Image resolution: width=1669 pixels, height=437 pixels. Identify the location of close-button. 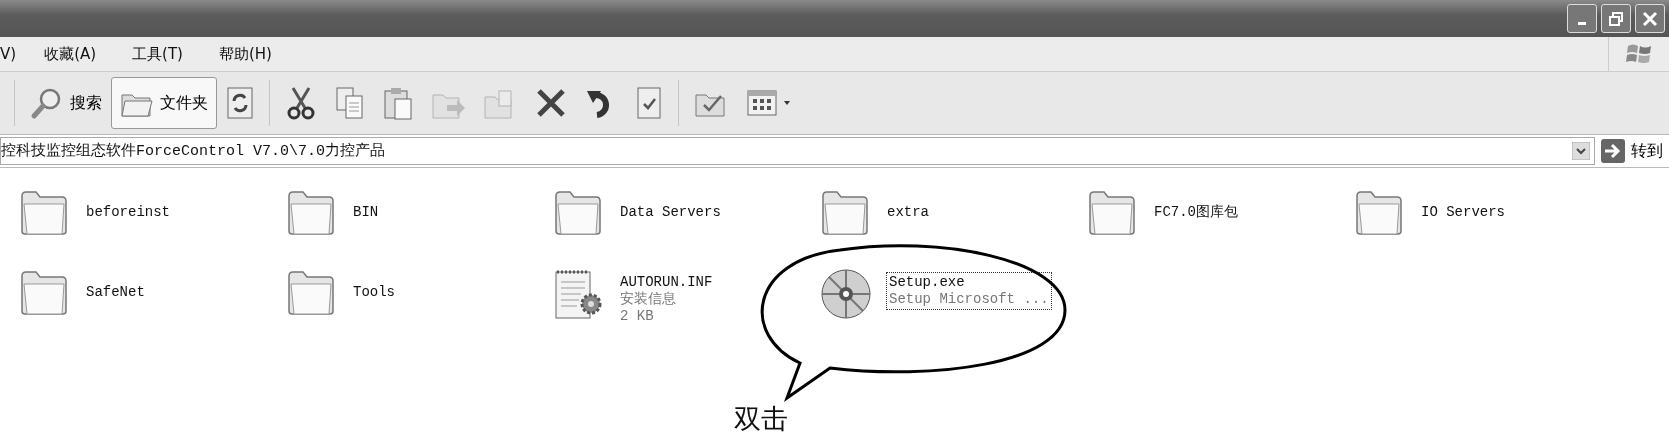
(1650, 18).